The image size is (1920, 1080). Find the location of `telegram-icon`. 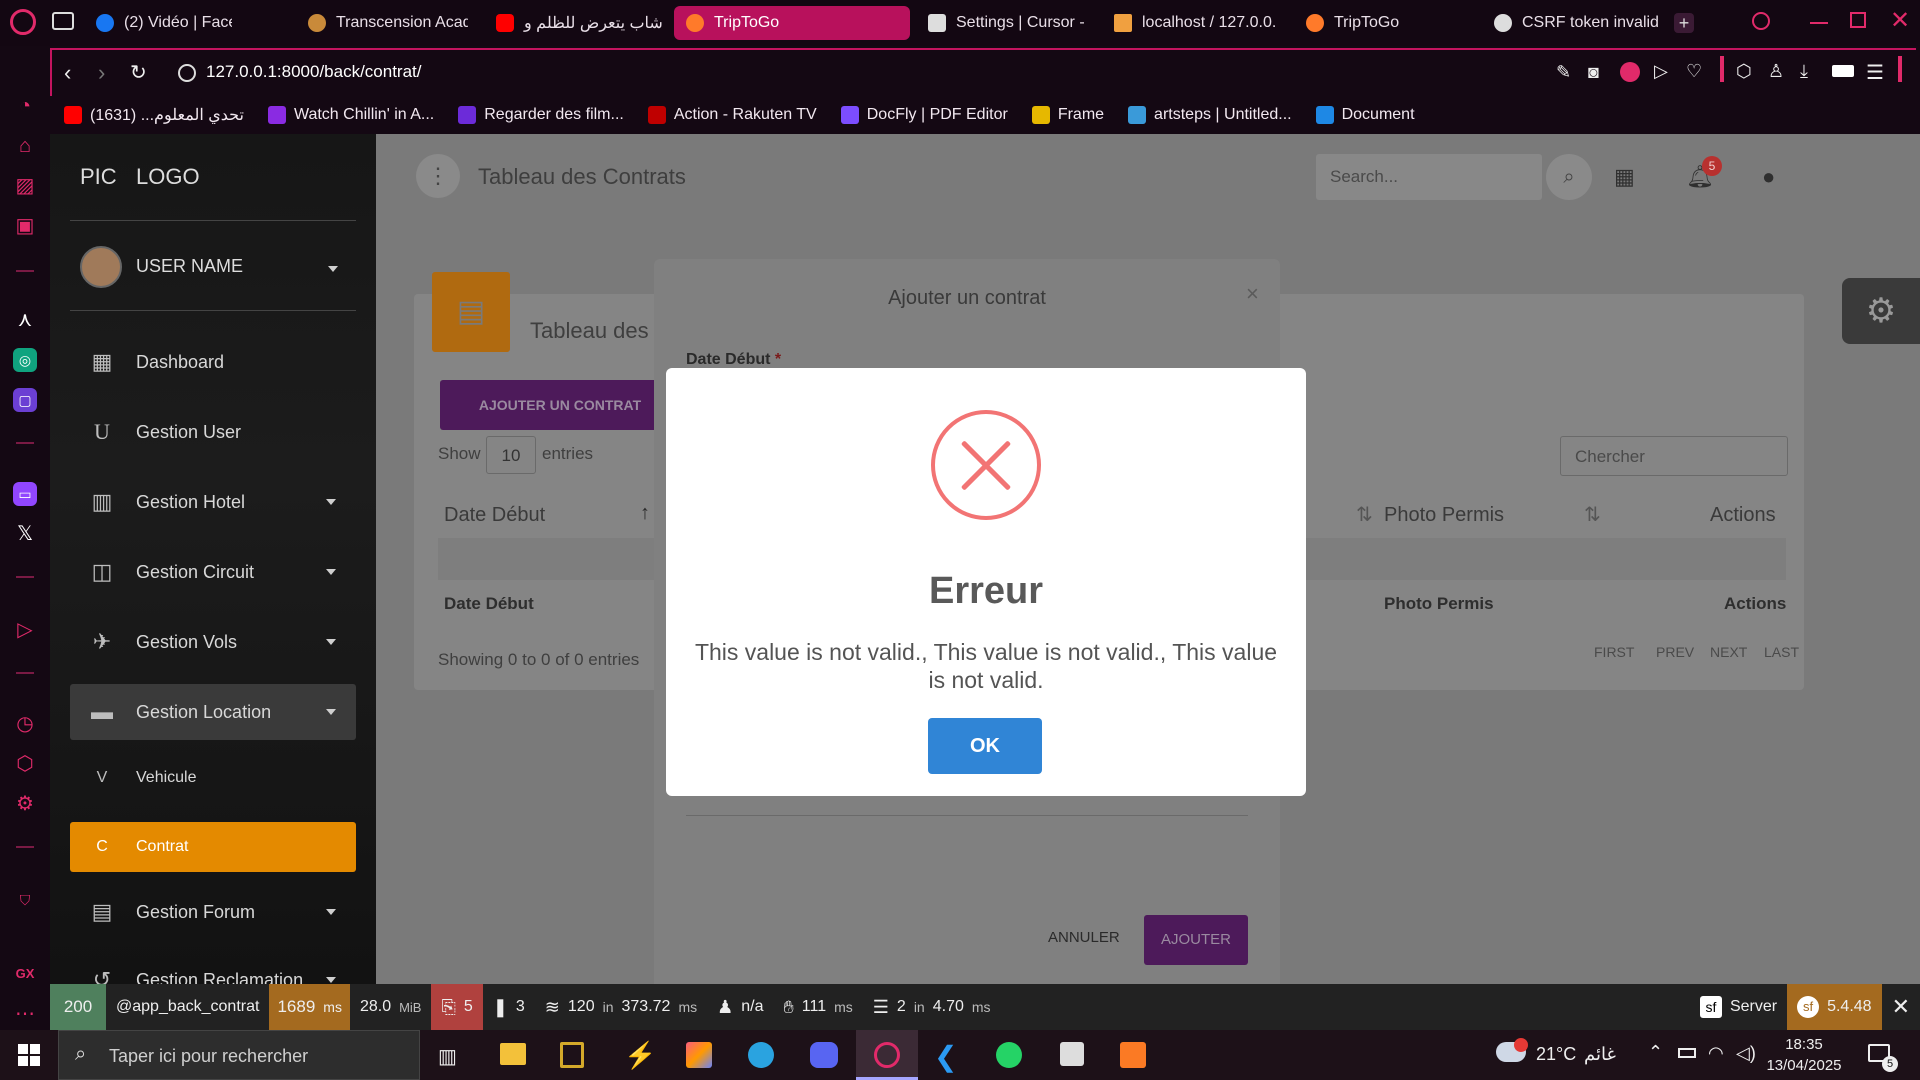

telegram-icon is located at coordinates (761, 1055).